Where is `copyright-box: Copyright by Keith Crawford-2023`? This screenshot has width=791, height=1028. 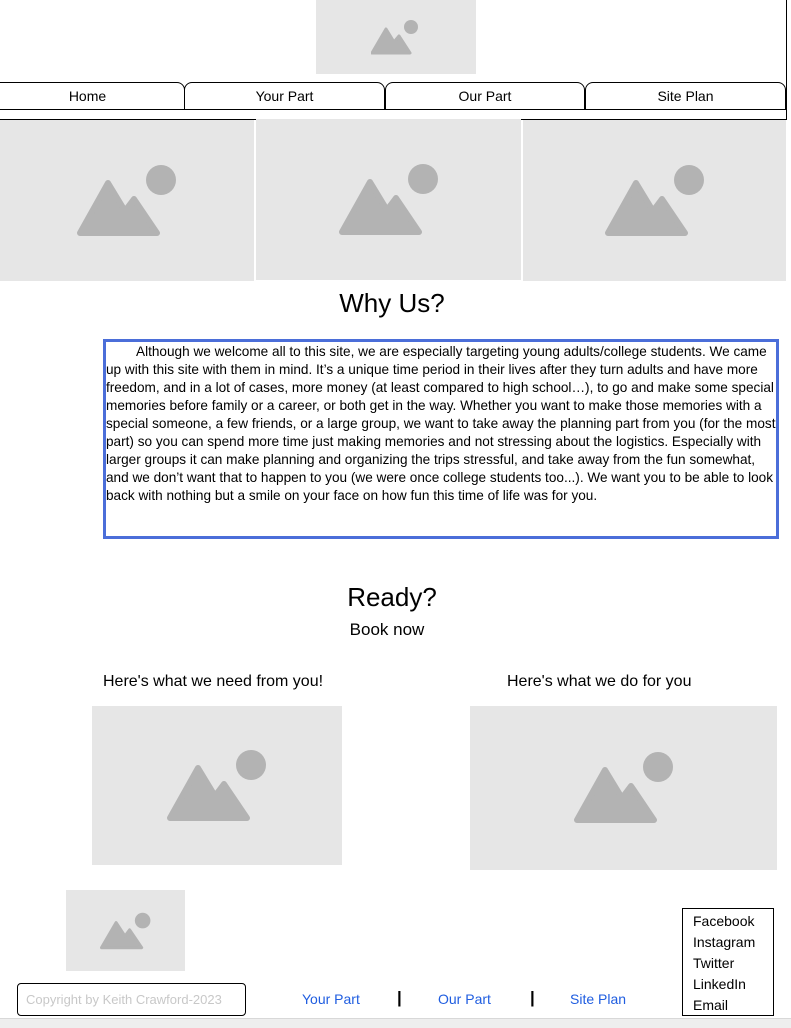 copyright-box: Copyright by Keith Crawford-2023 is located at coordinates (131, 999).